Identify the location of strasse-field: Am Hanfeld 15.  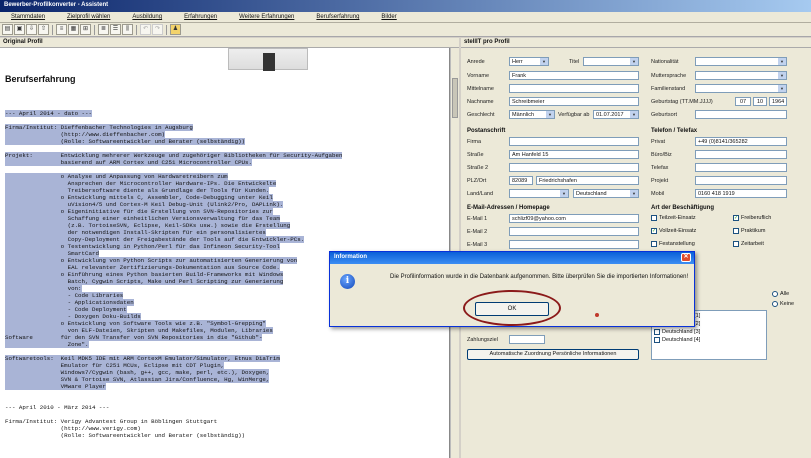
(574, 154).